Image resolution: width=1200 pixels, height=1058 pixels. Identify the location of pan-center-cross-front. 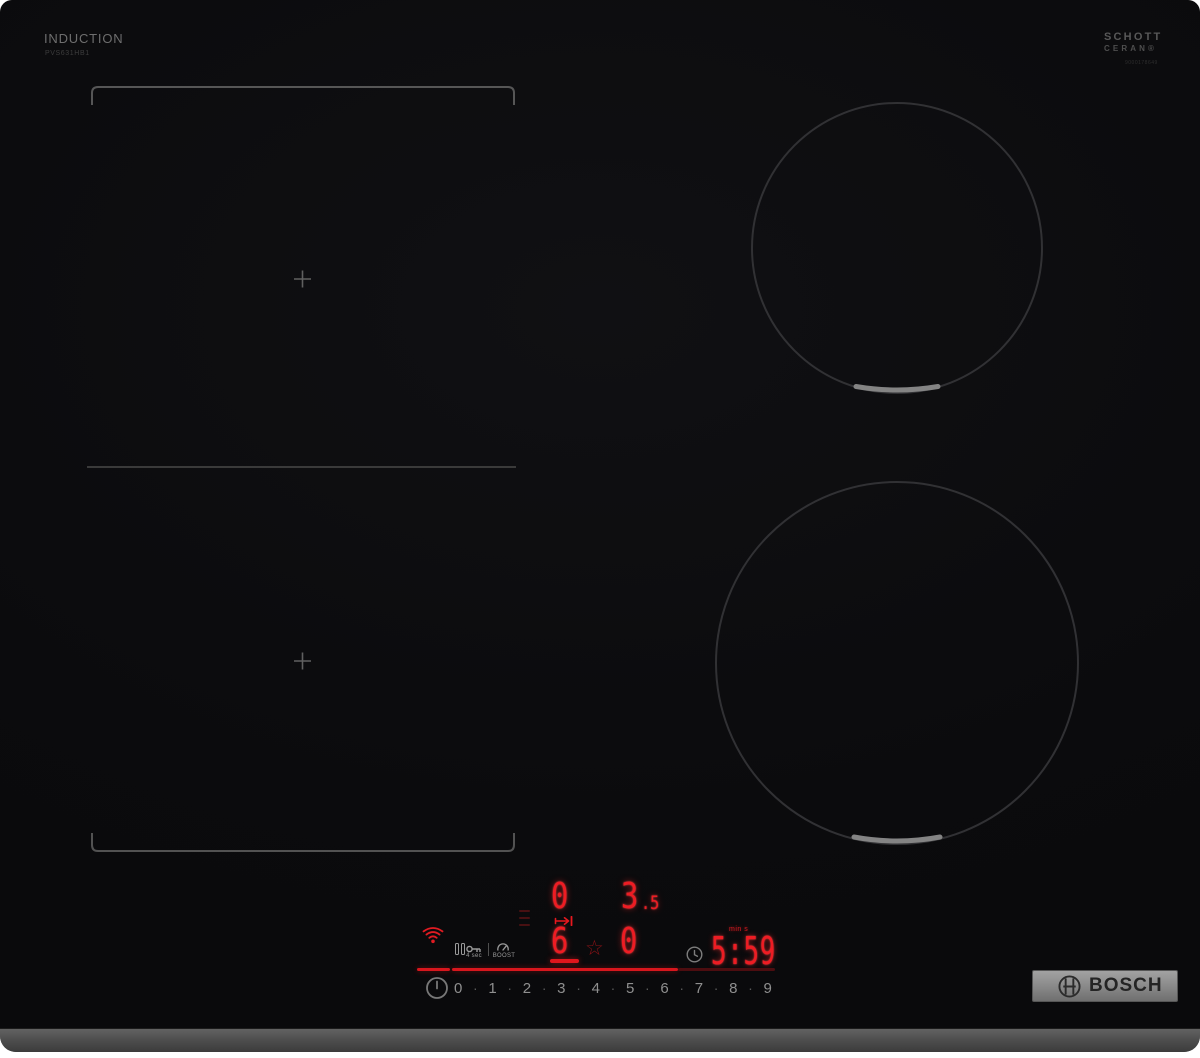
(302, 661).